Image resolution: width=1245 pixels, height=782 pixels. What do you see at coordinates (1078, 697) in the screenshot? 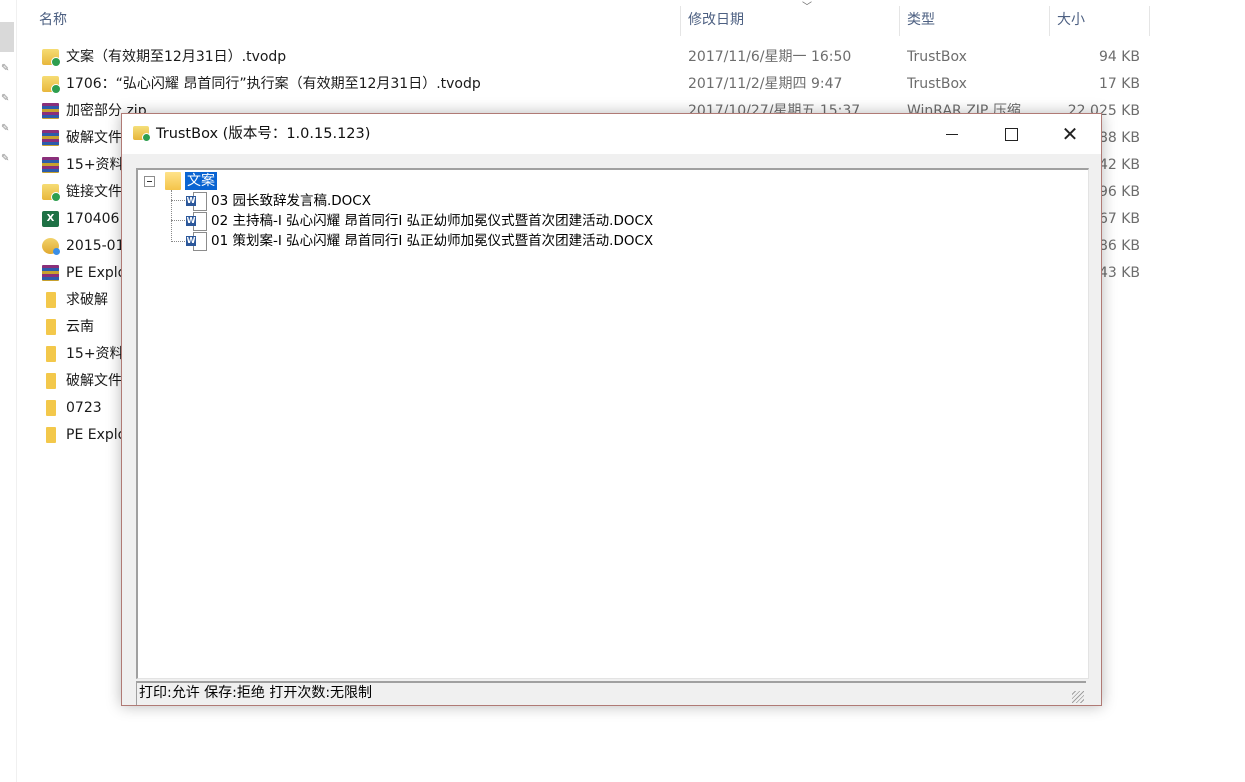
I see `resize-grip-icon` at bounding box center [1078, 697].